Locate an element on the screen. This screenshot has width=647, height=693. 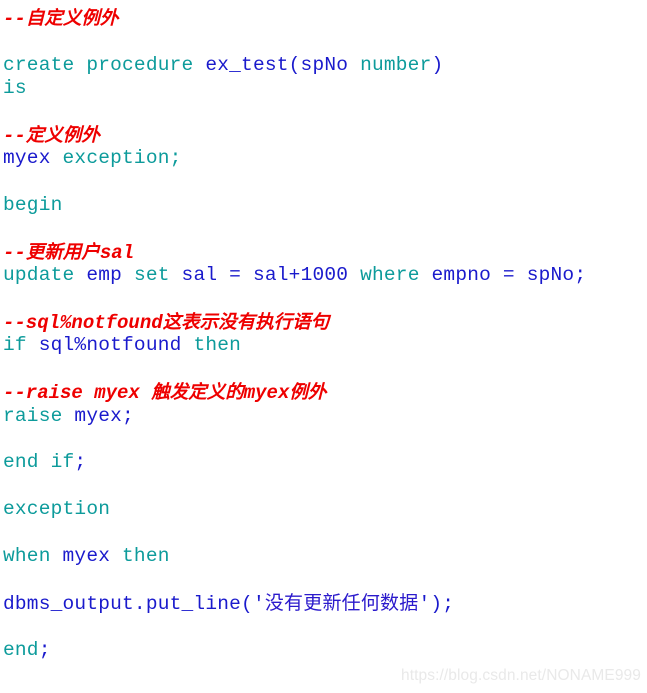
sql-identifier: empno = spNo; is located at coordinates (503, 275).